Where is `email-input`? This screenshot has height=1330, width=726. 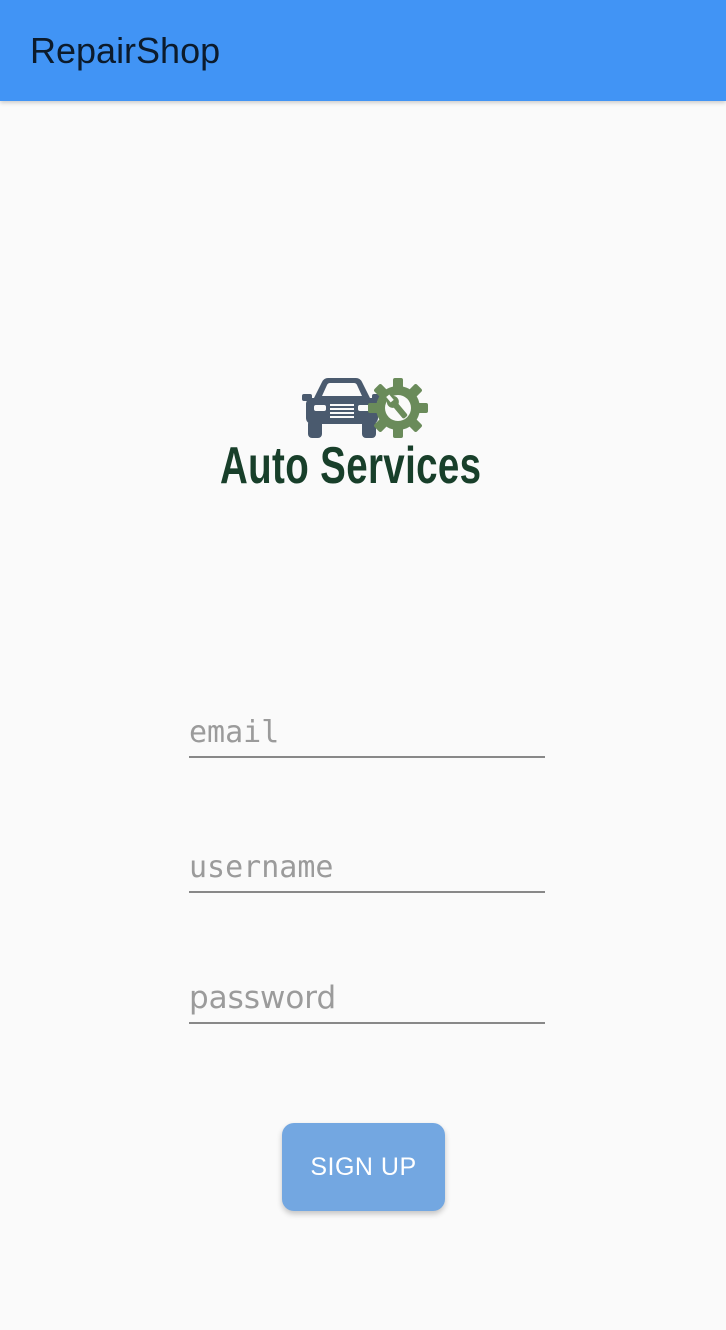
email-input is located at coordinates (367, 732).